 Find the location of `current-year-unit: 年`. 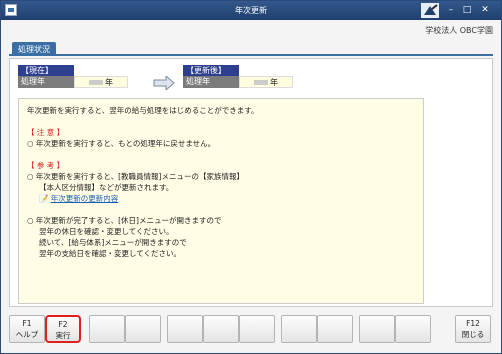

current-year-unit: 年 is located at coordinates (109, 82).